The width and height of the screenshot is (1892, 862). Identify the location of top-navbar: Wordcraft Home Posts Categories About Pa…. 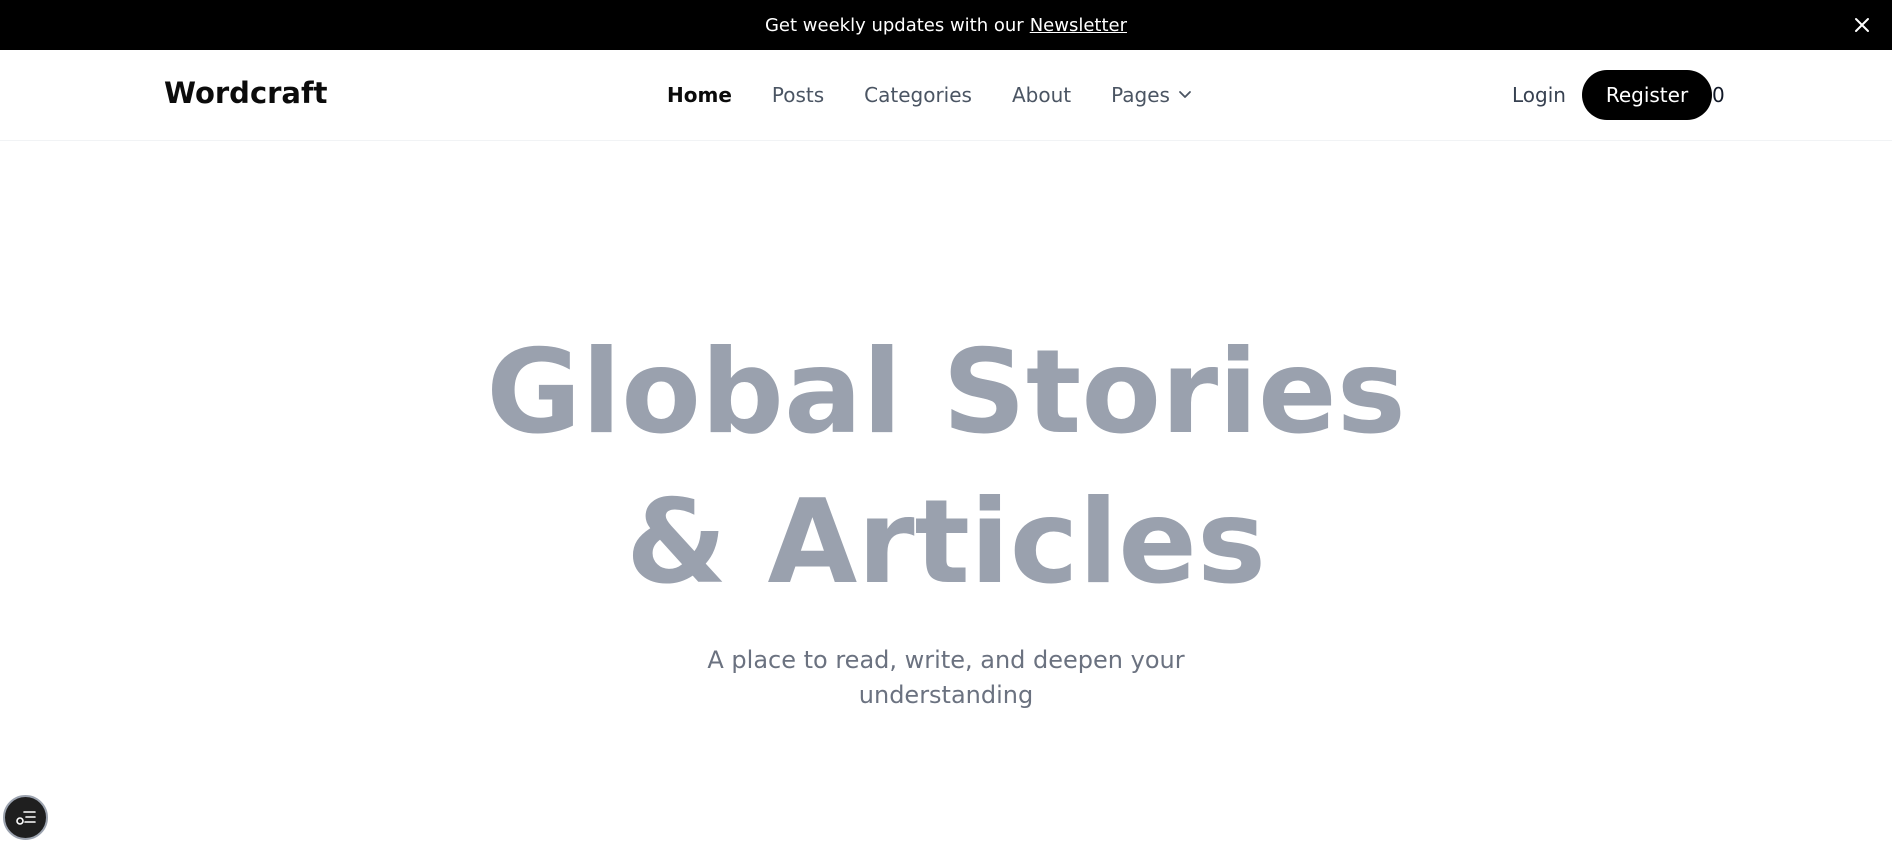
(946, 95).